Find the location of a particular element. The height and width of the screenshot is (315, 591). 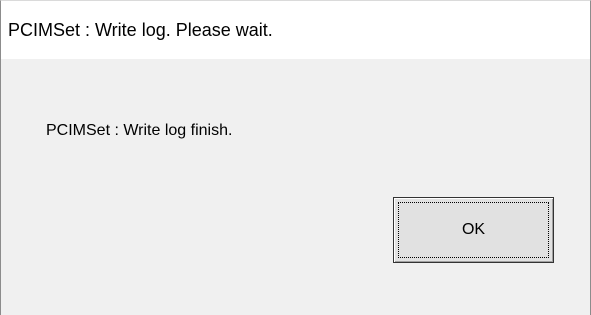

dialog-message: PCIMSet : Write log finish. is located at coordinates (139, 130).